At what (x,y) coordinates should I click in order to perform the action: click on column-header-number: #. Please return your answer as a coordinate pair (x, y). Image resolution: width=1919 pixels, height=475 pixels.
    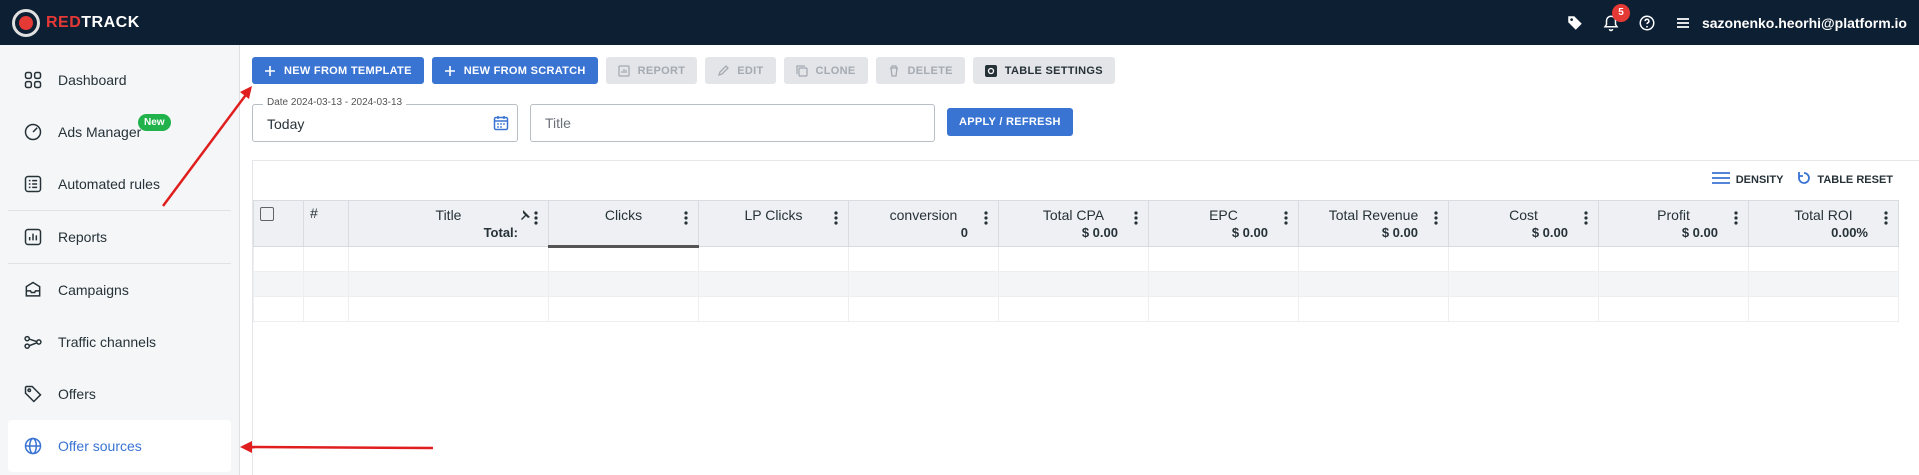
    Looking at the image, I should click on (326, 223).